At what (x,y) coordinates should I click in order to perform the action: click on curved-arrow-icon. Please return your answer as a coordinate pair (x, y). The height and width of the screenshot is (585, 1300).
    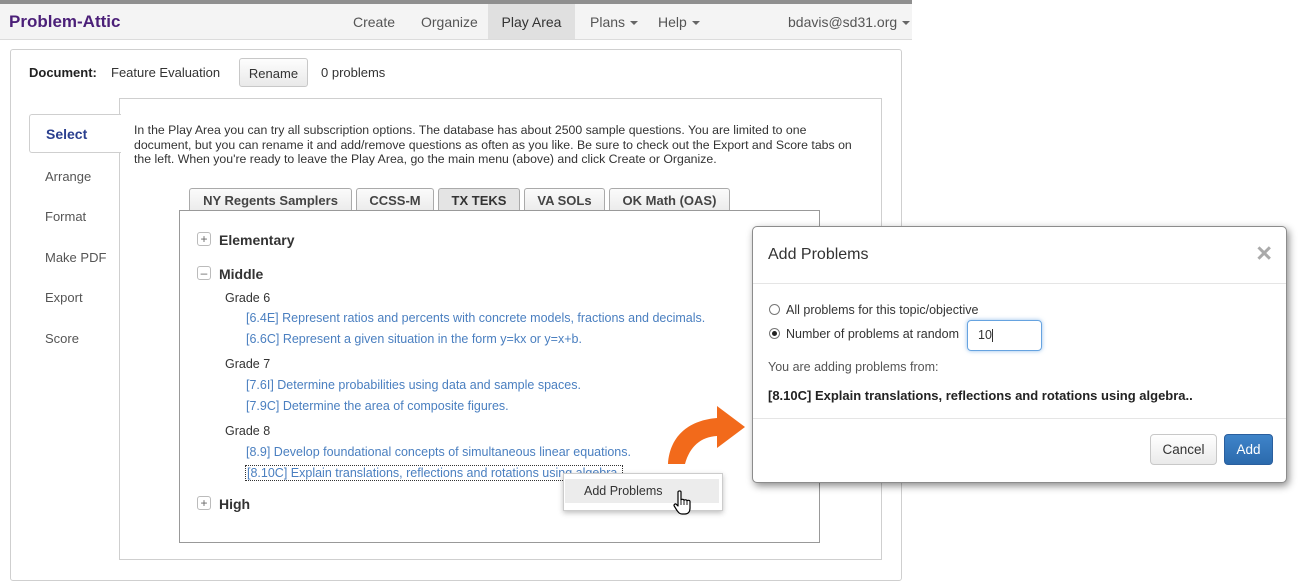
    Looking at the image, I should click on (706, 435).